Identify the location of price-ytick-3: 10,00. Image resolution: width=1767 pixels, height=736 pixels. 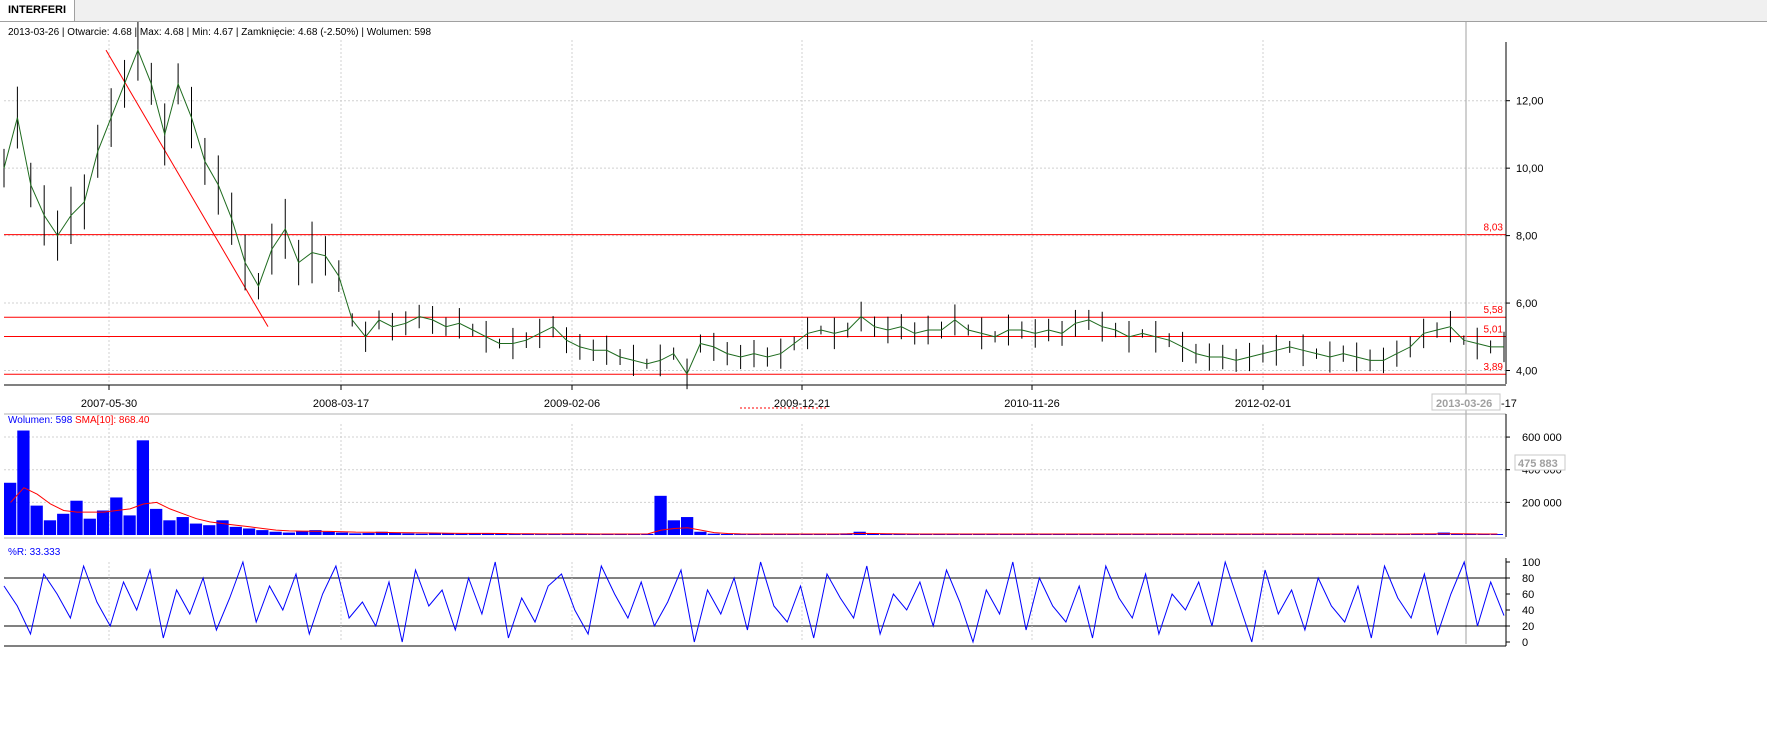
(1530, 169).